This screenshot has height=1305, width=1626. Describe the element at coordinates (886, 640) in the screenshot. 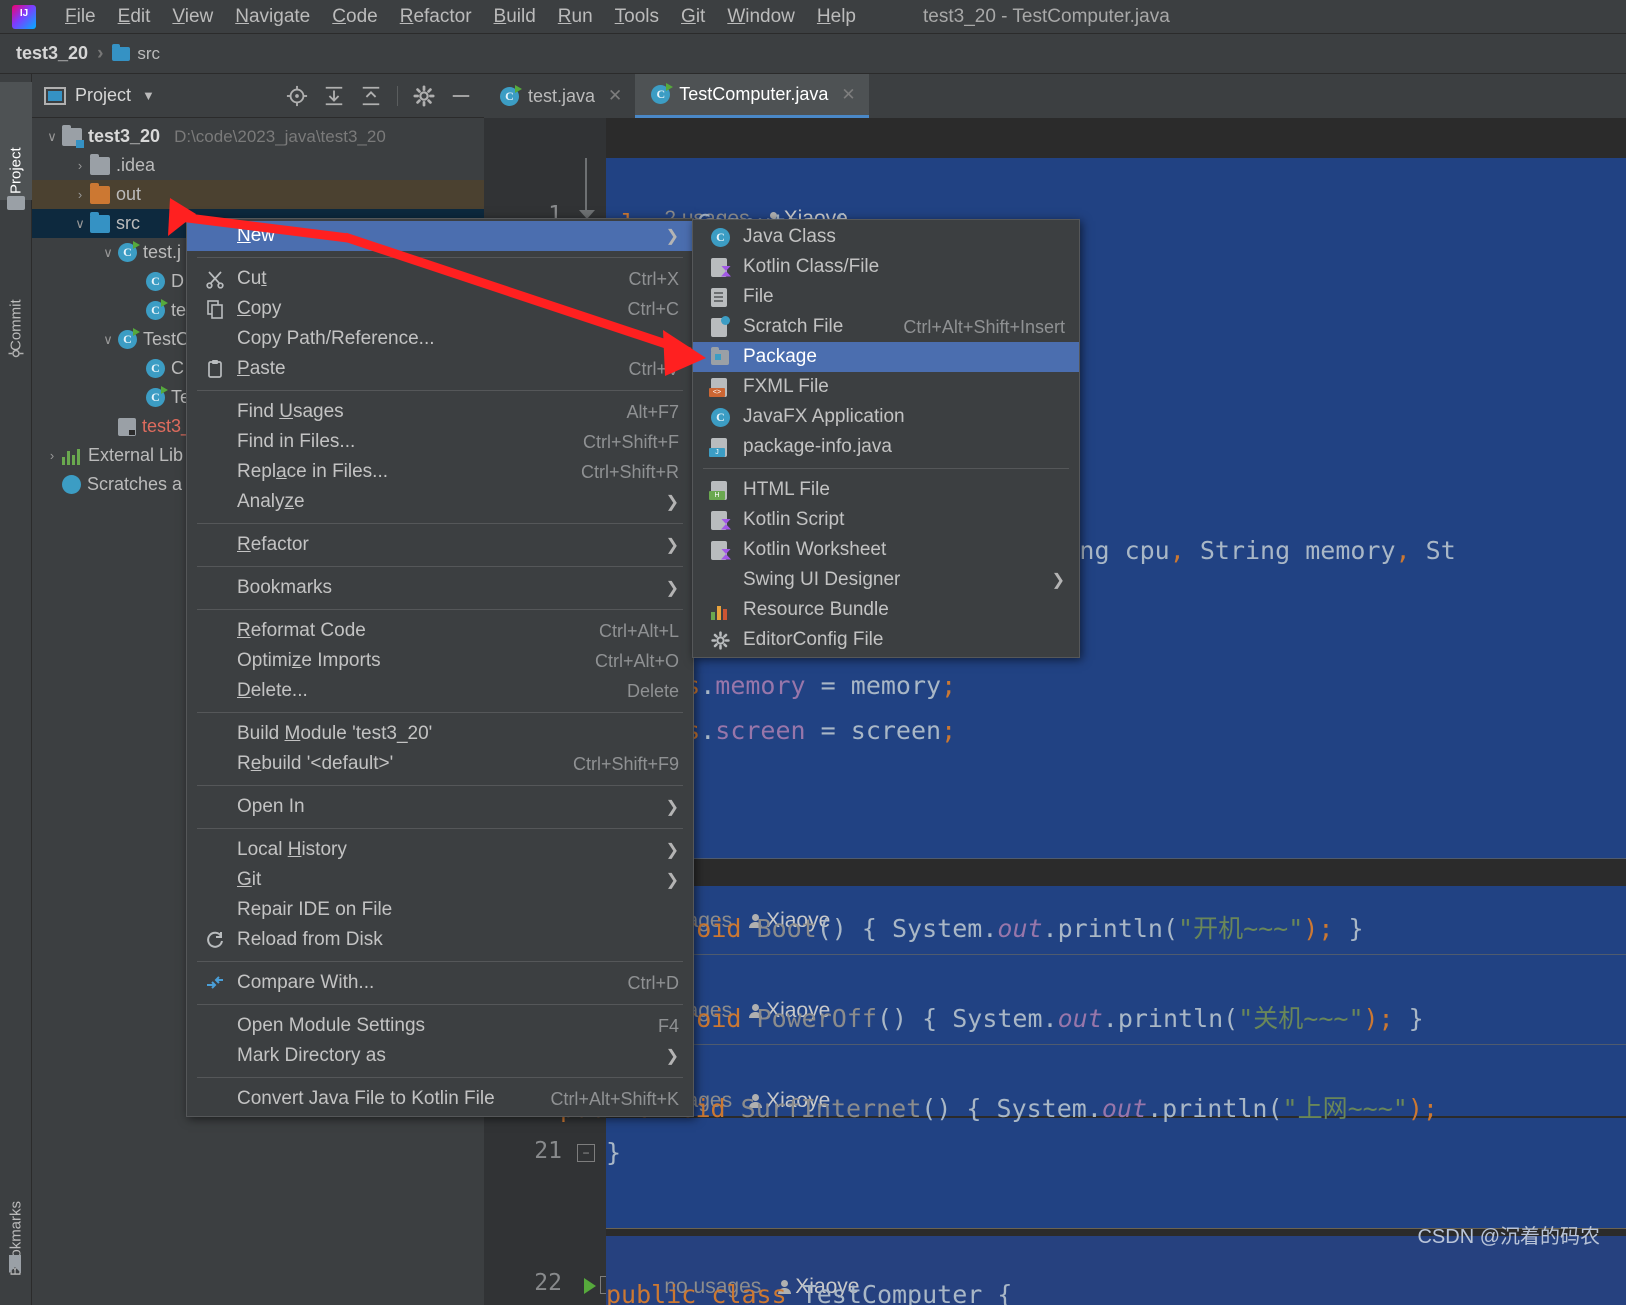

I see `submenu-item-editorconfig-file: EditorConfig File` at that location.